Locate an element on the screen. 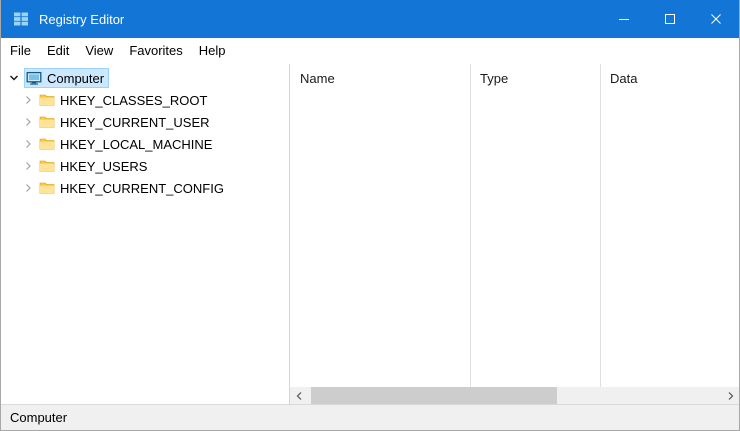 The height and width of the screenshot is (431, 740). tree-item-hkey-users: HKEY_USERS is located at coordinates (145, 166).